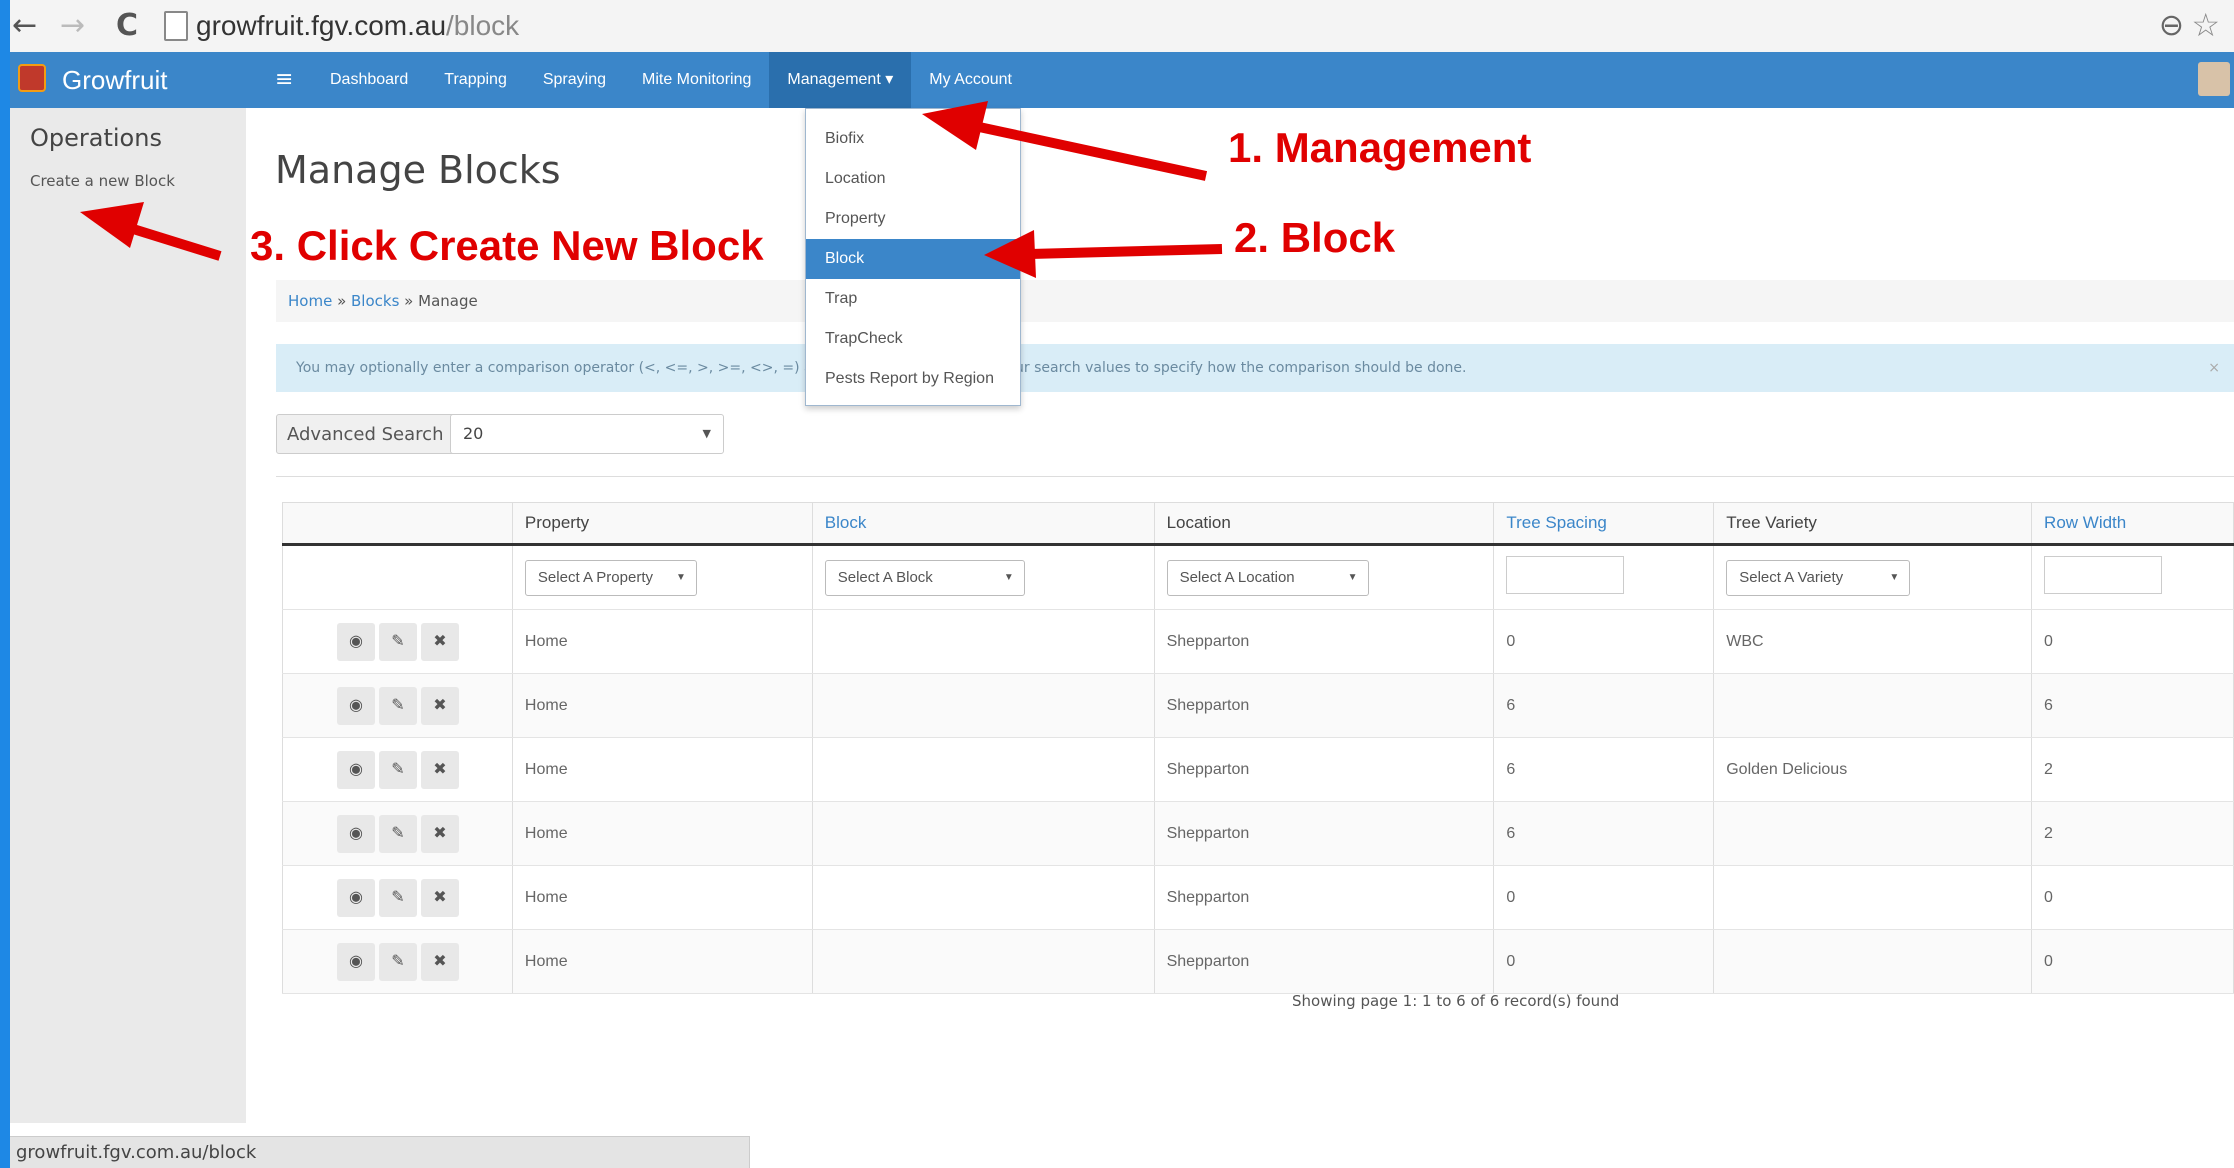  What do you see at coordinates (1088, 150) in the screenshot?
I see `arrow-management` at bounding box center [1088, 150].